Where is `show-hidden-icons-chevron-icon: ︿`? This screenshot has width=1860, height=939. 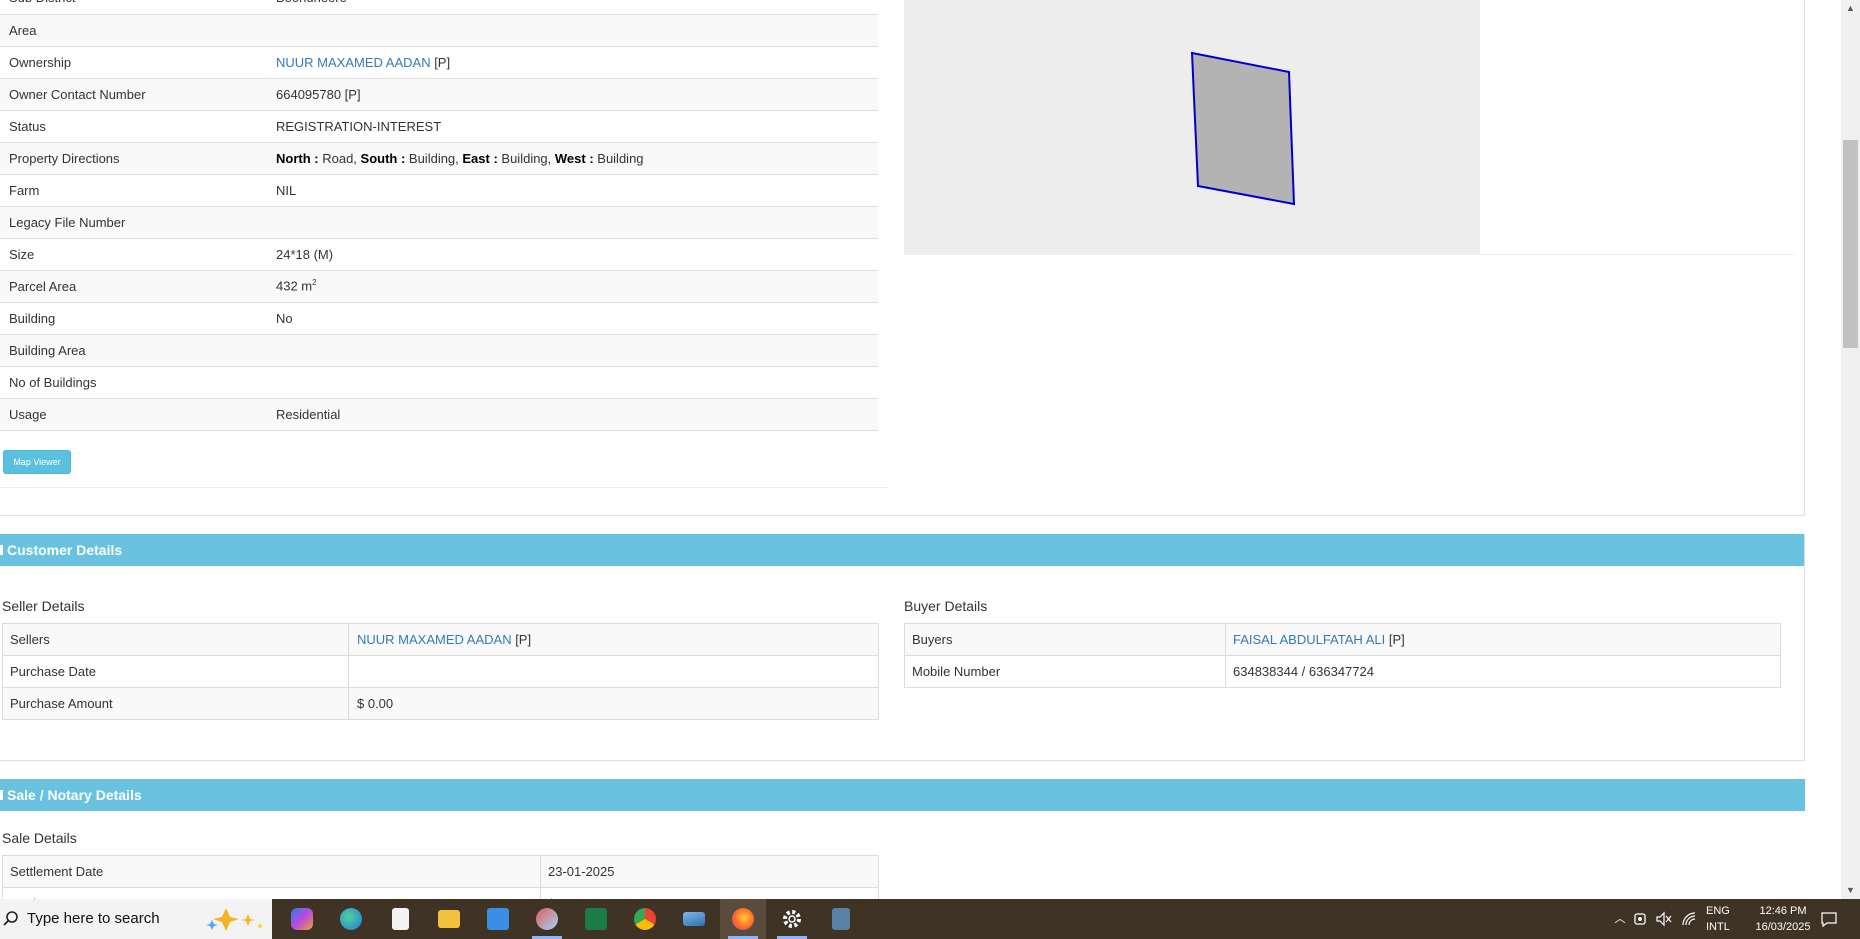
show-hidden-icons-chevron-icon: ︿ is located at coordinates (1620, 919).